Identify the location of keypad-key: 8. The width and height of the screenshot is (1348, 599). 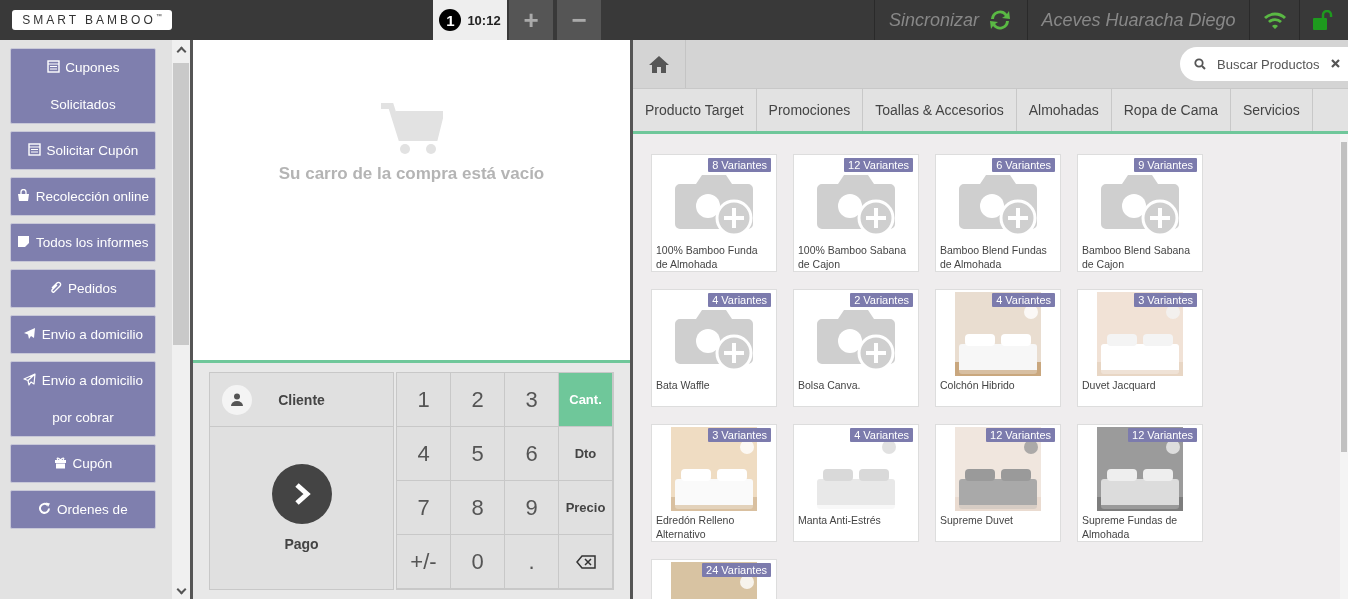
(478, 508).